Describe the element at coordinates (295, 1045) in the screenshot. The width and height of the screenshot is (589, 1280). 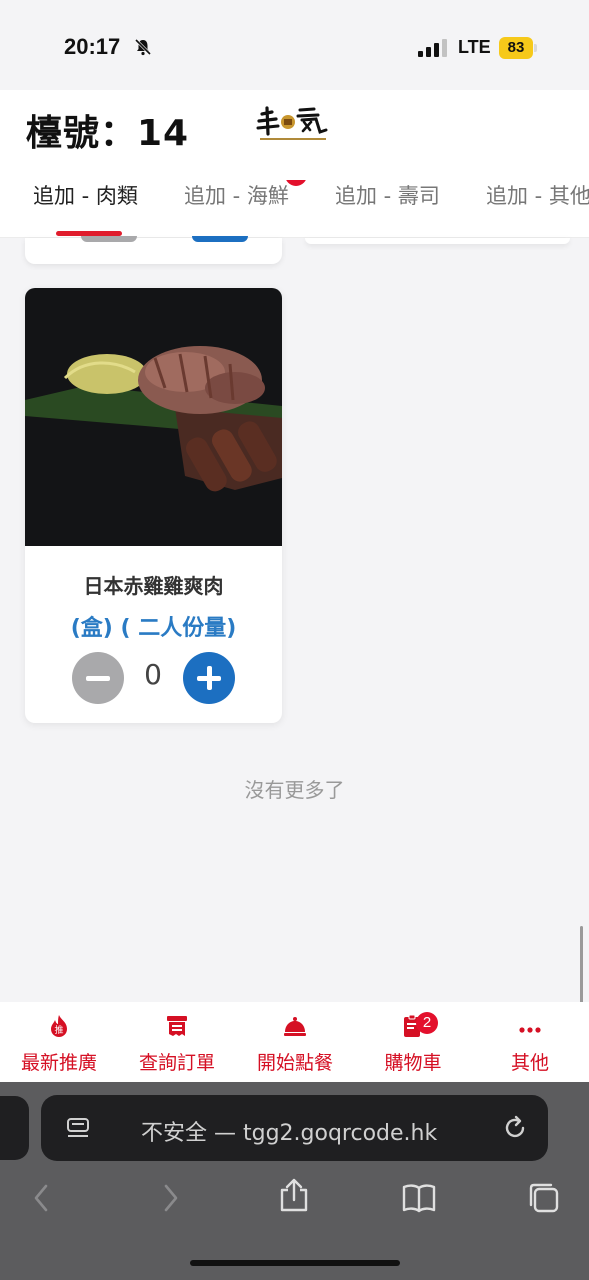
I see `nav-item-start-order: 開始點餐` at that location.